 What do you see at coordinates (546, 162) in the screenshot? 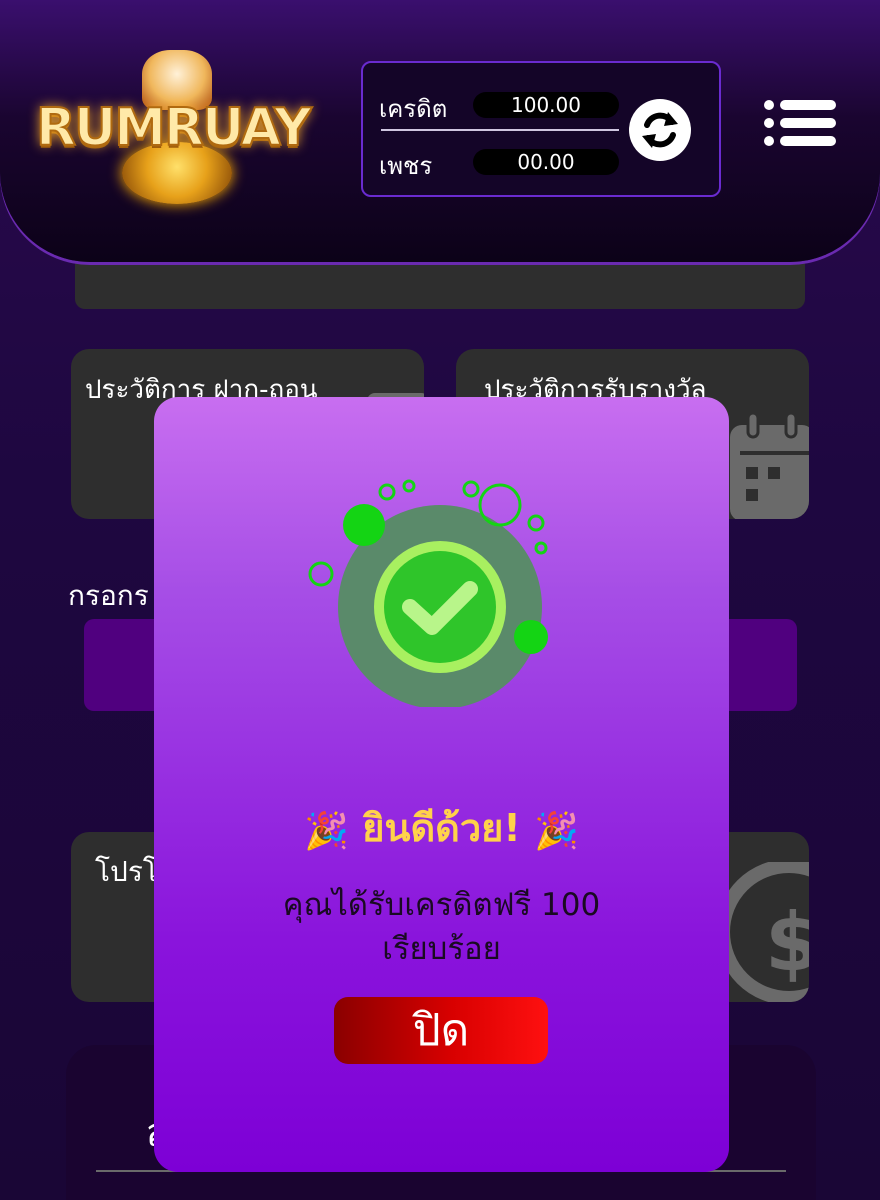
I see `diamond-value: 00.00` at bounding box center [546, 162].